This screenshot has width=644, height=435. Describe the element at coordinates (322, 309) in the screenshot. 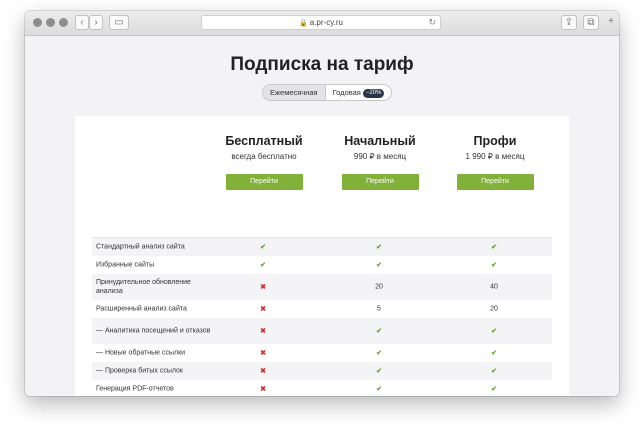

I see `feature-row: Расширенный анализ сайта ✖ 5 20` at that location.